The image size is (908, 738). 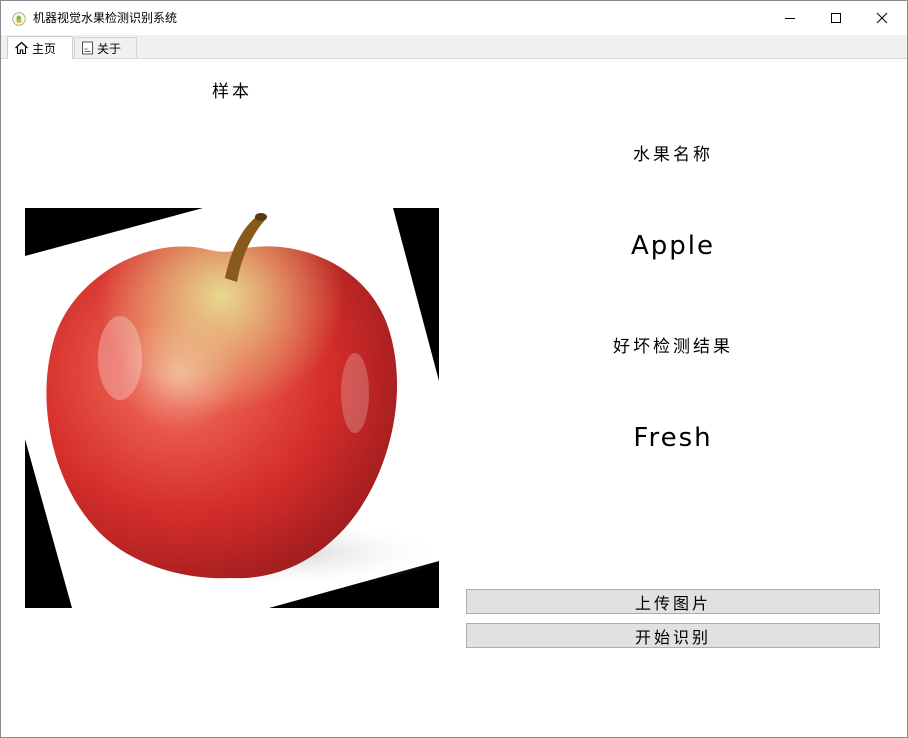 I want to click on window-title: 机器视觉水果检测识别系统, so click(x=105, y=18).